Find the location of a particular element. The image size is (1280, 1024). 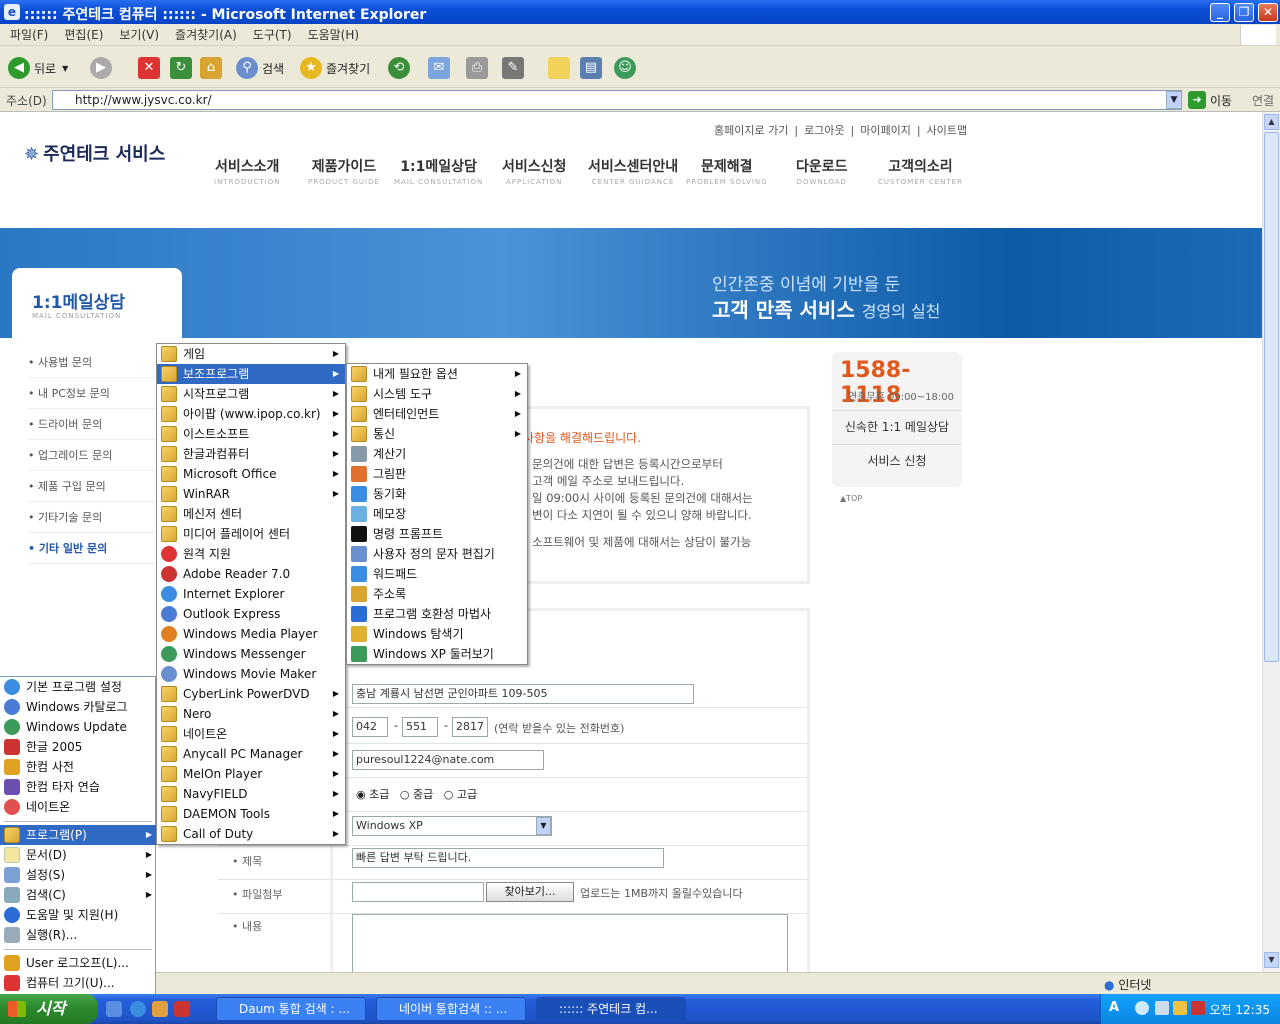

programs-item: 이스트소프트 ▶ is located at coordinates (251, 434).